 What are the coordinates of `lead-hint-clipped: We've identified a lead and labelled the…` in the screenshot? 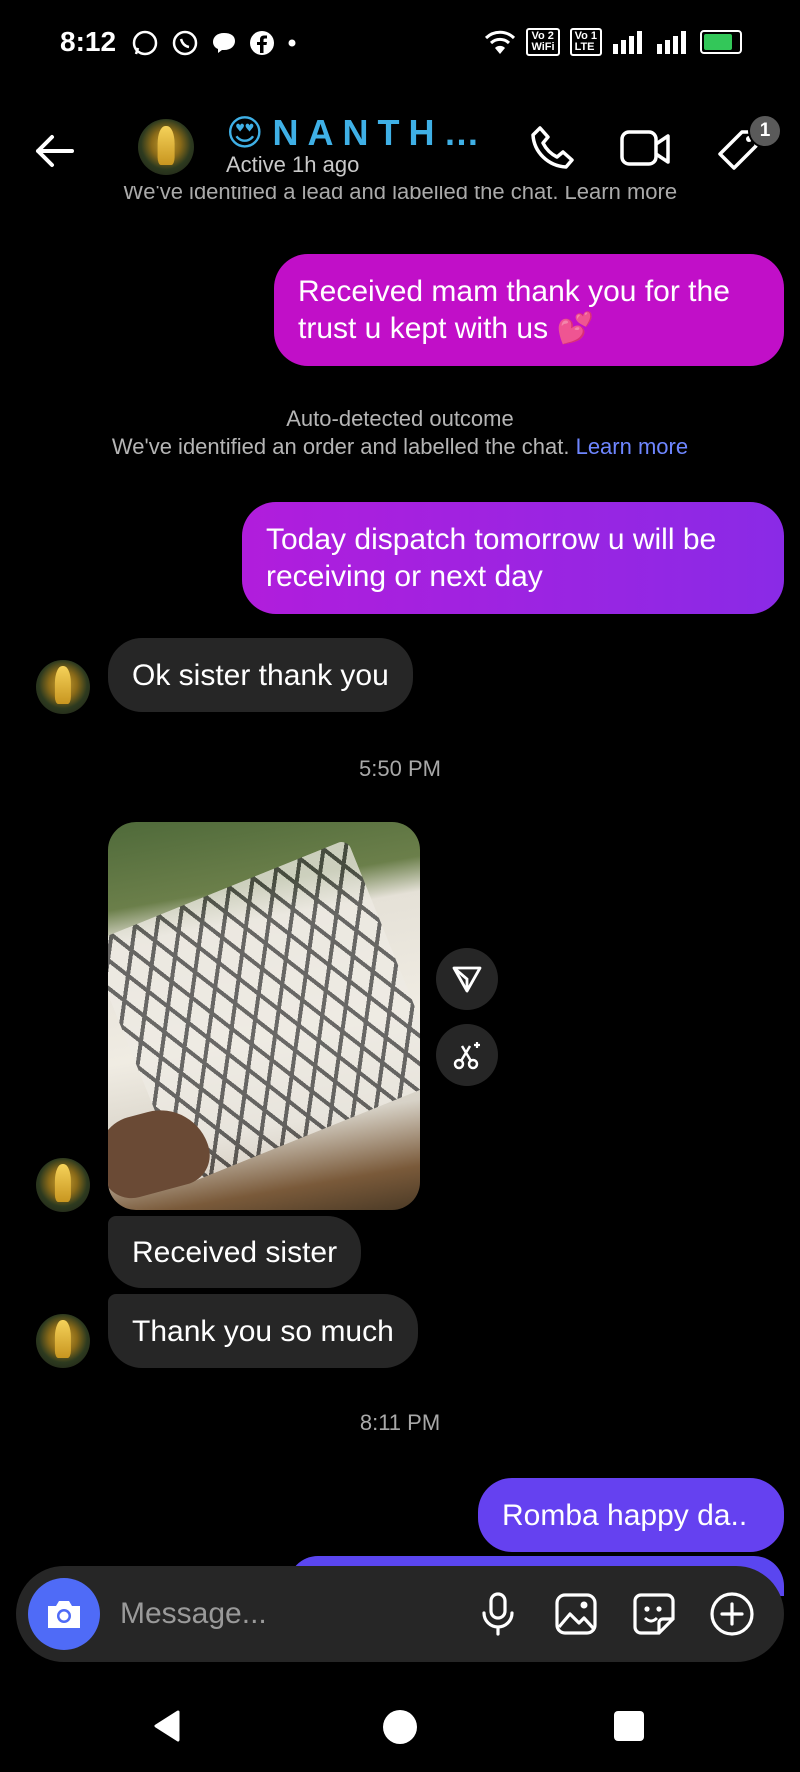 It's located at (400, 198).